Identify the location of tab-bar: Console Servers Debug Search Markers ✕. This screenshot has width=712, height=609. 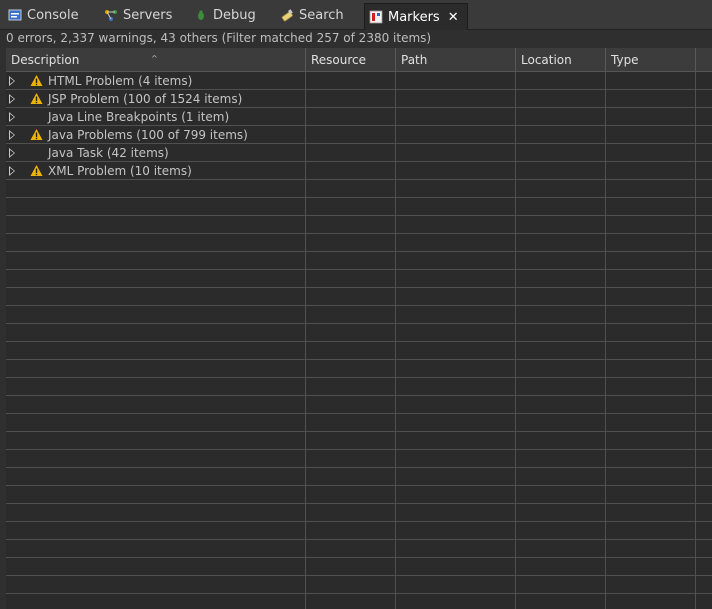
(356, 15).